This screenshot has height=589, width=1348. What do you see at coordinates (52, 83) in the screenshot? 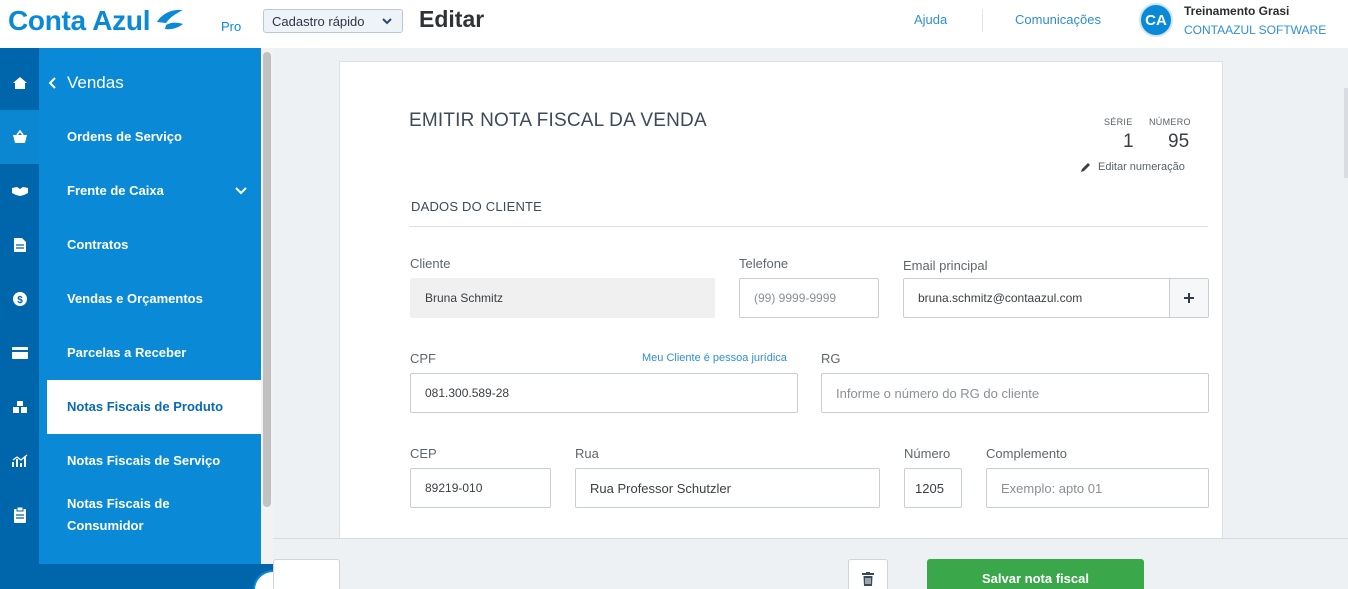
I see `chevron-left-icon` at bounding box center [52, 83].